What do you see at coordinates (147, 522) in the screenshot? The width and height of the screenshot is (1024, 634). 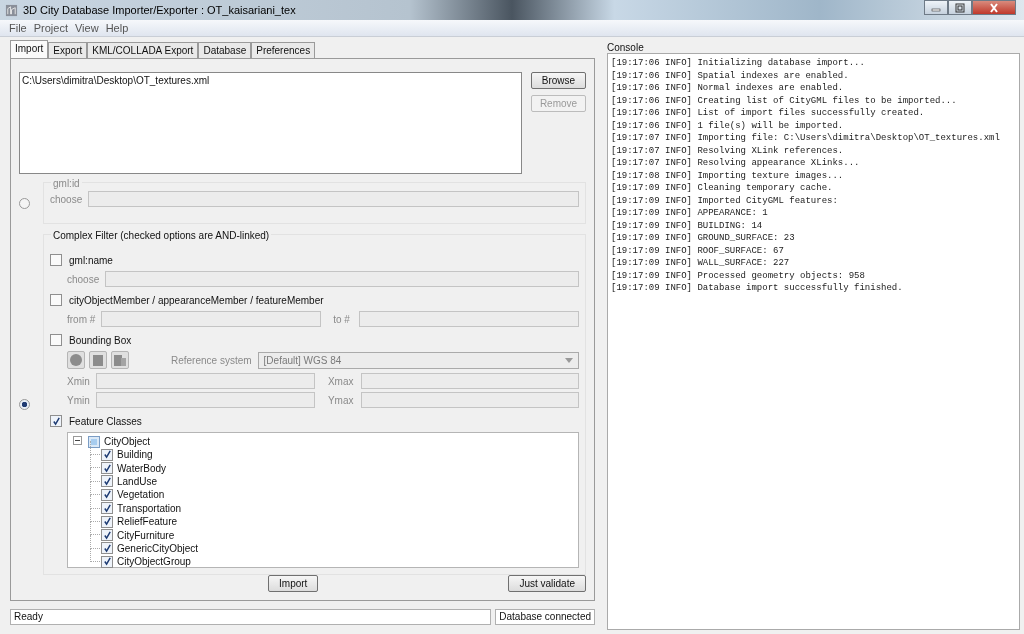 I see `tree-item: ReliefFeature` at bounding box center [147, 522].